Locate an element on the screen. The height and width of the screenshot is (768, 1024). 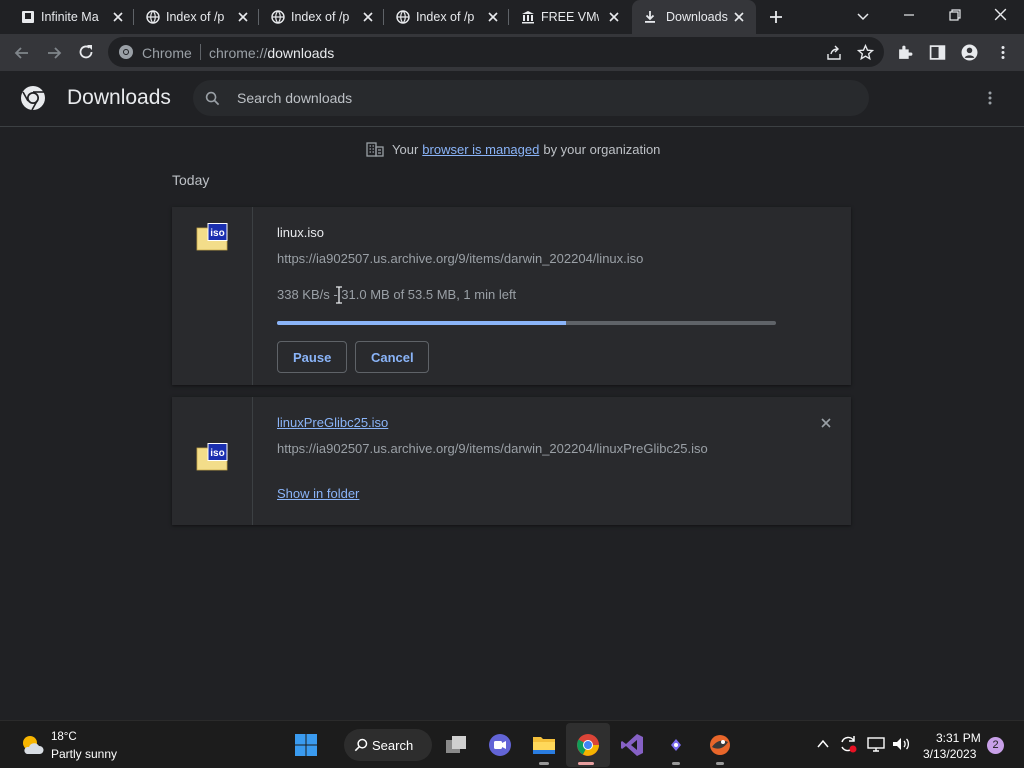
tab-infinite-mac: Infinite Mac is located at coordinates (74, 17).